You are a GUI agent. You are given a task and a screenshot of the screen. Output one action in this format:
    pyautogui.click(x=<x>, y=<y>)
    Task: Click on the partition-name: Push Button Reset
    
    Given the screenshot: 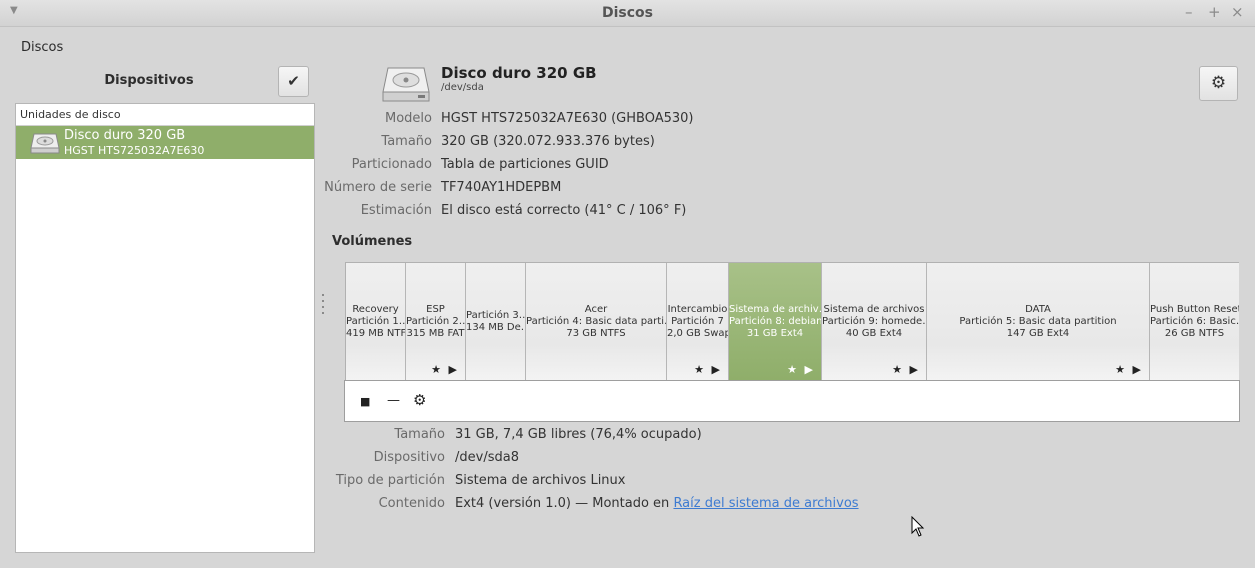 What is the action you would take?
    pyautogui.click(x=1194, y=309)
    